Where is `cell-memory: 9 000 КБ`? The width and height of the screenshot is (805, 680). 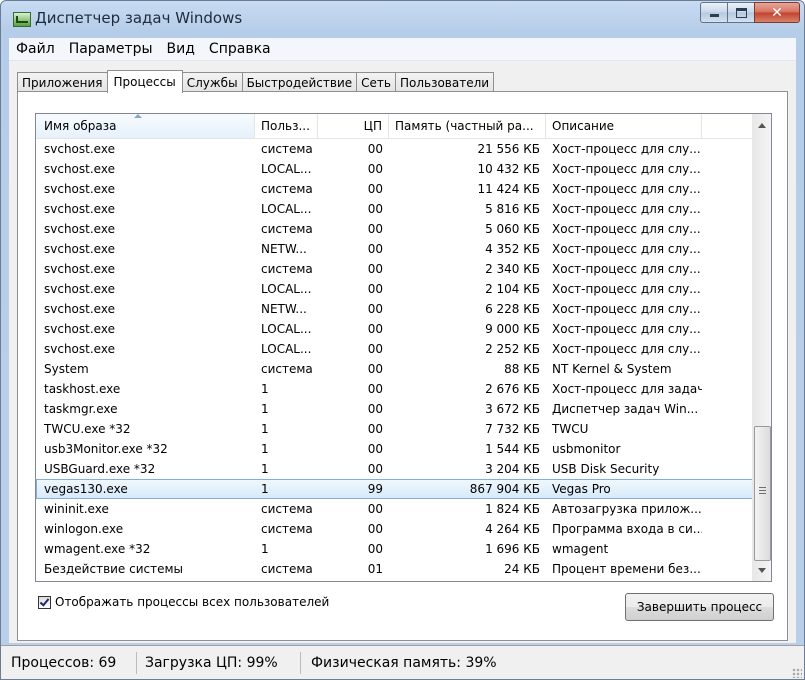 cell-memory: 9 000 КБ is located at coordinates (512, 329).